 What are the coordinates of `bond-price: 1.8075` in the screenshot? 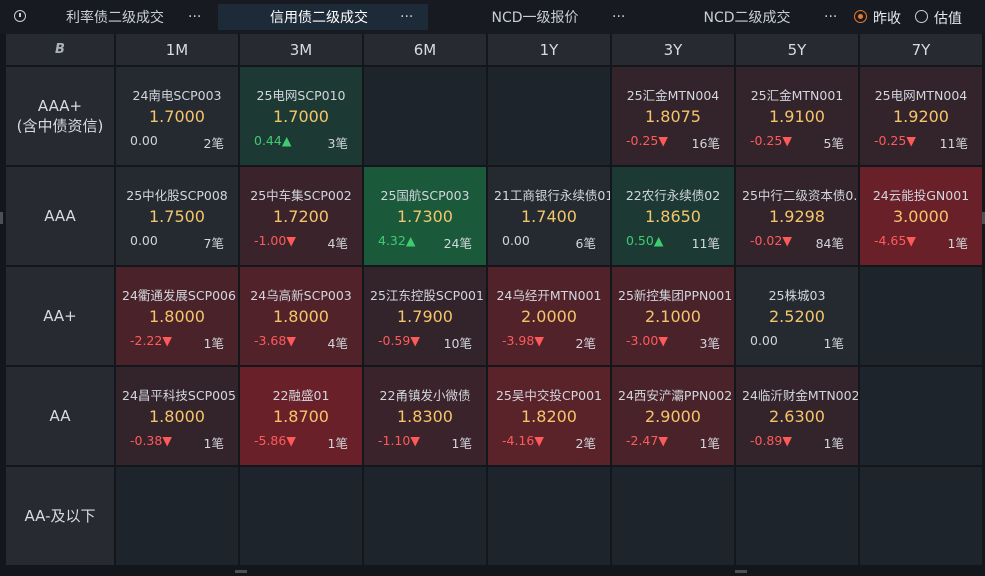 It's located at (673, 116).